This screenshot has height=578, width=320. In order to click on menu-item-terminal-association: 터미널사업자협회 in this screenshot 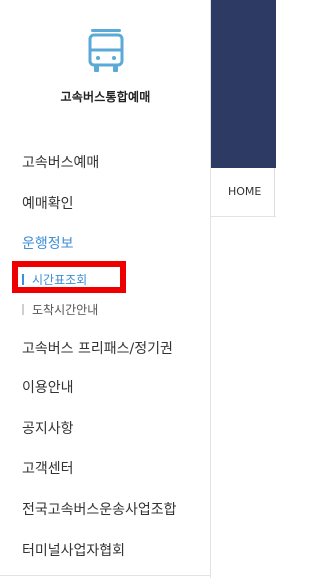, I will do `click(73, 550)`.